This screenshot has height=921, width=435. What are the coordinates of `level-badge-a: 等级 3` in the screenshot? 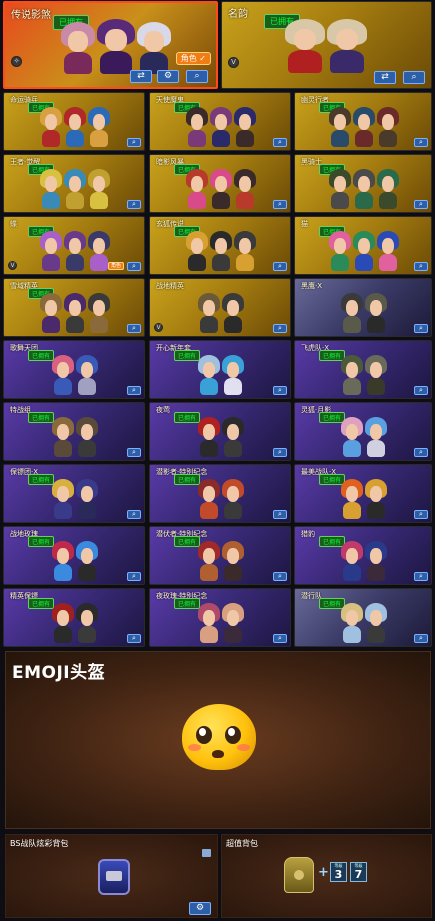 It's located at (338, 872).